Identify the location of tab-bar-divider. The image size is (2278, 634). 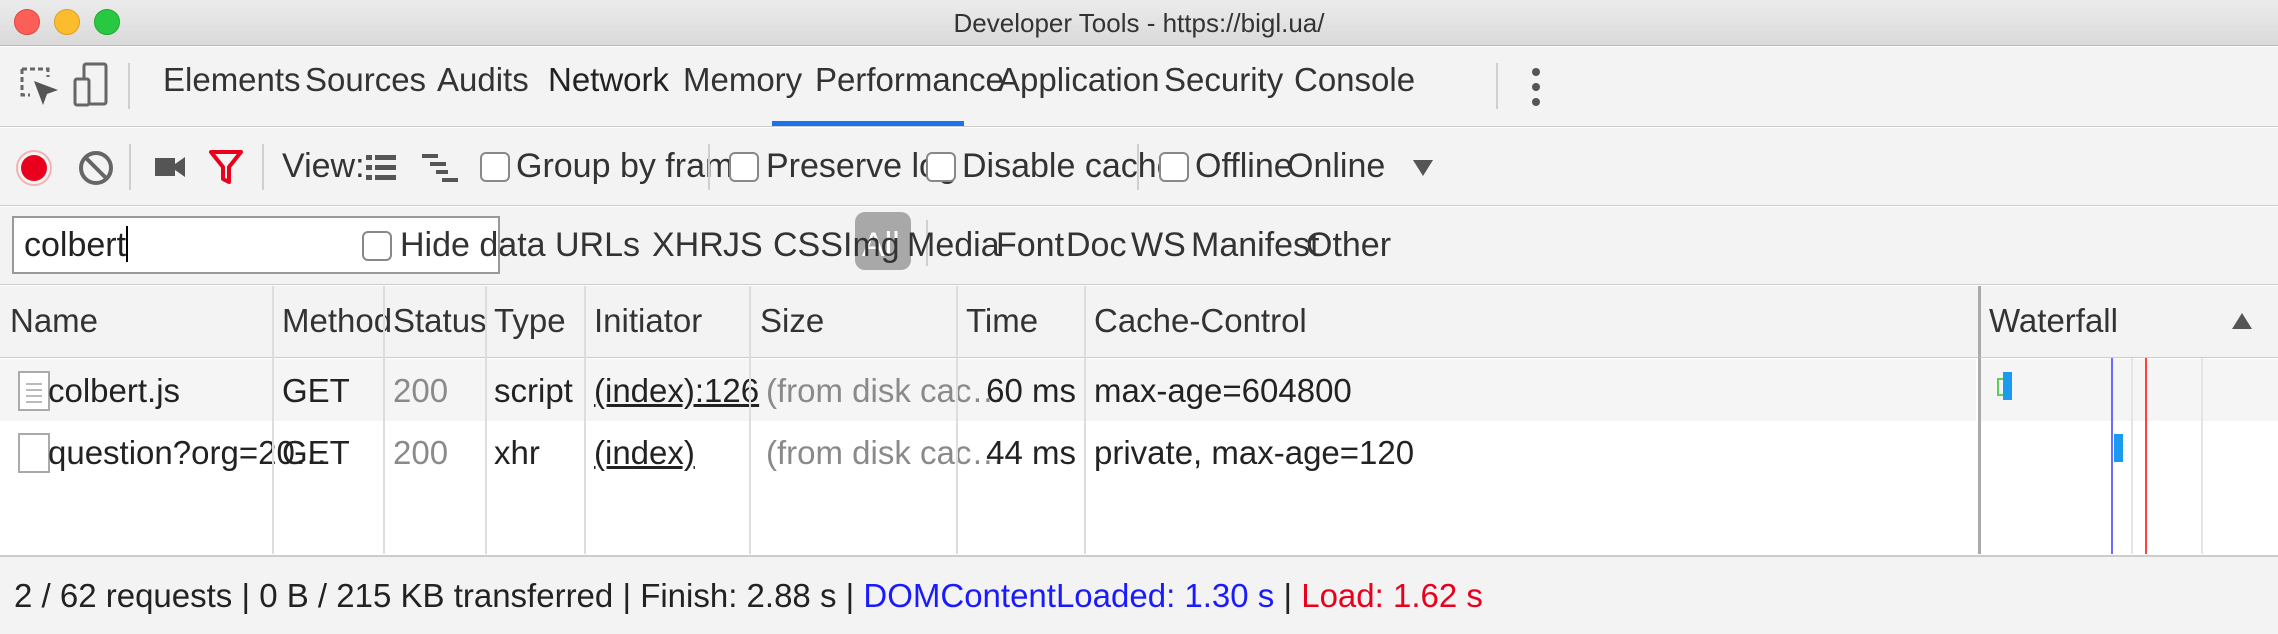
(129, 86).